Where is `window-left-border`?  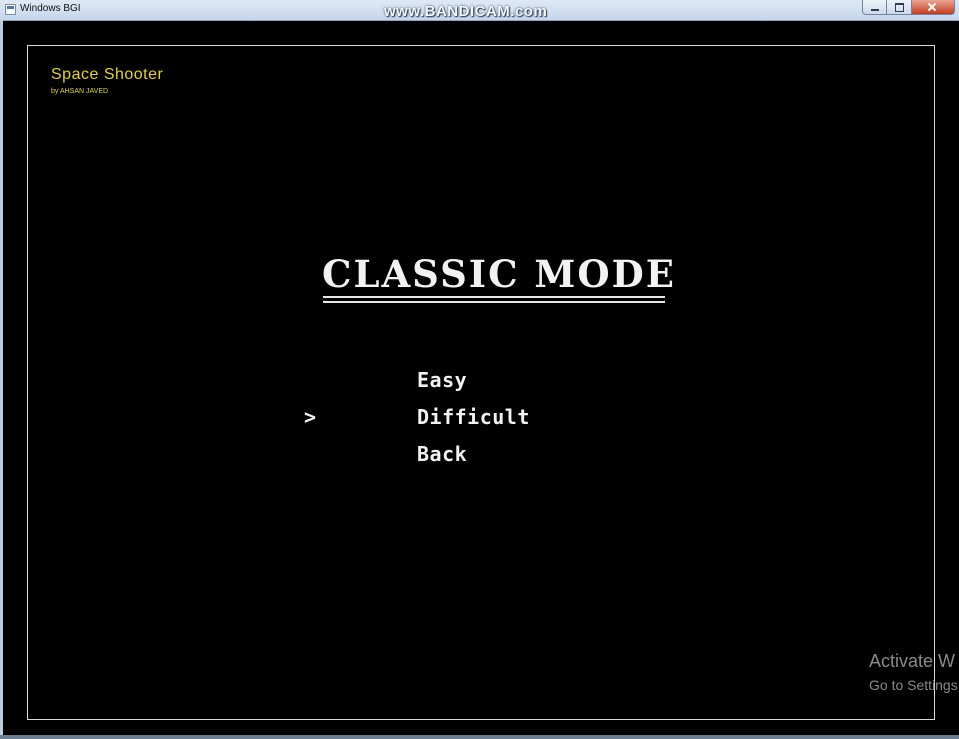
window-left-border is located at coordinates (1, 379).